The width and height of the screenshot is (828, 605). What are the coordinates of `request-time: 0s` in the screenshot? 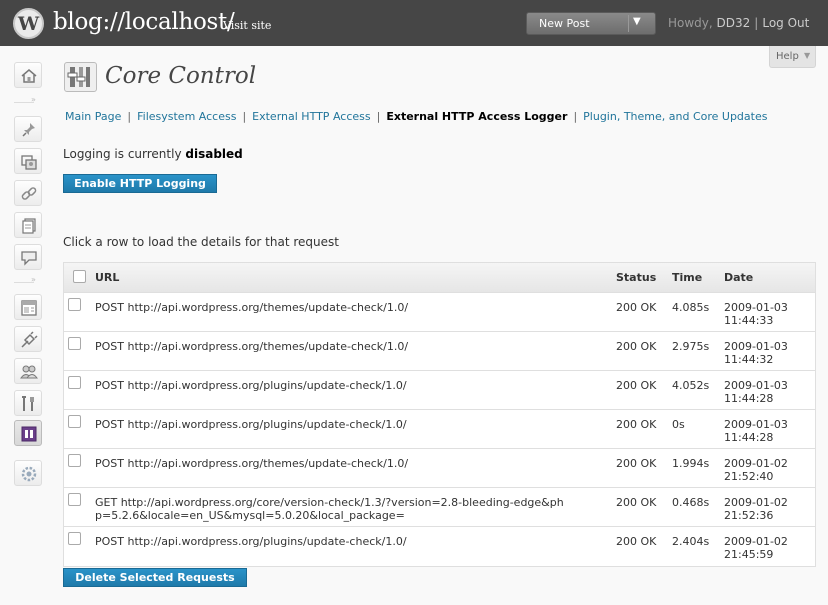 It's located at (678, 424).